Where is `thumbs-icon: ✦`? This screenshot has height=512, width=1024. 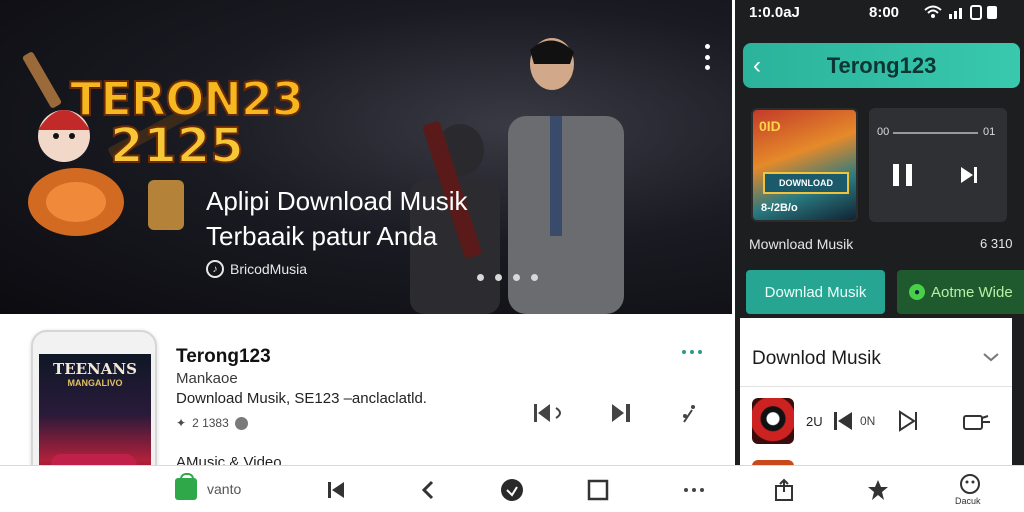 thumbs-icon: ✦ is located at coordinates (181, 423).